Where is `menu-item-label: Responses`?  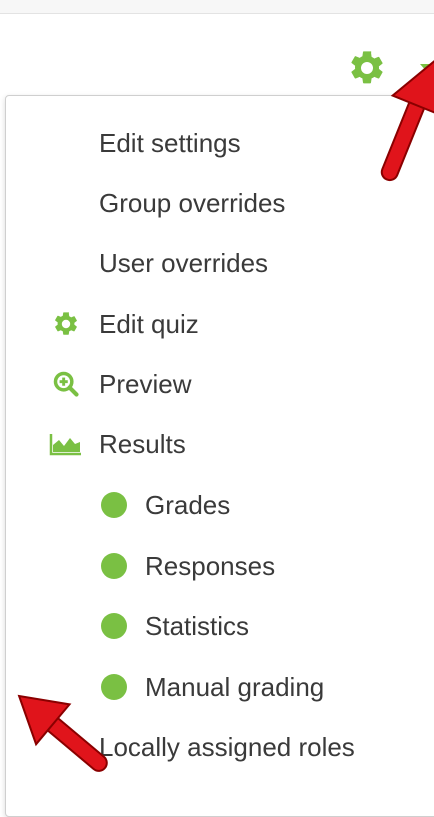
menu-item-label: Responses is located at coordinates (210, 565).